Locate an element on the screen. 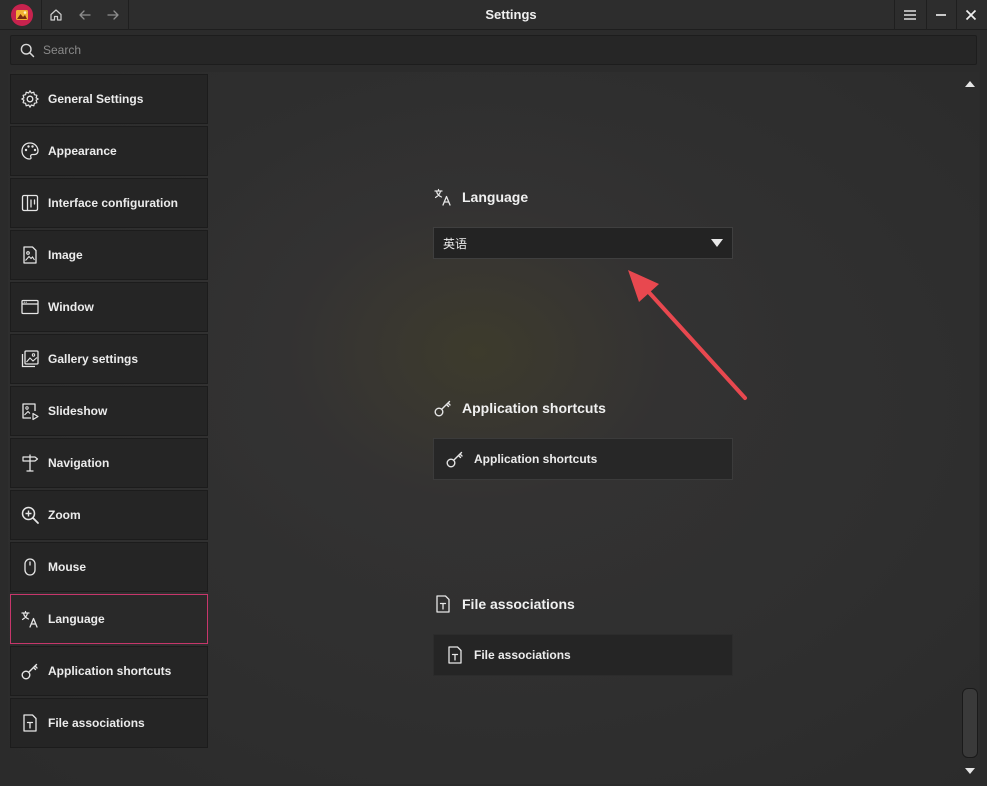  search-input is located at coordinates (493, 50).